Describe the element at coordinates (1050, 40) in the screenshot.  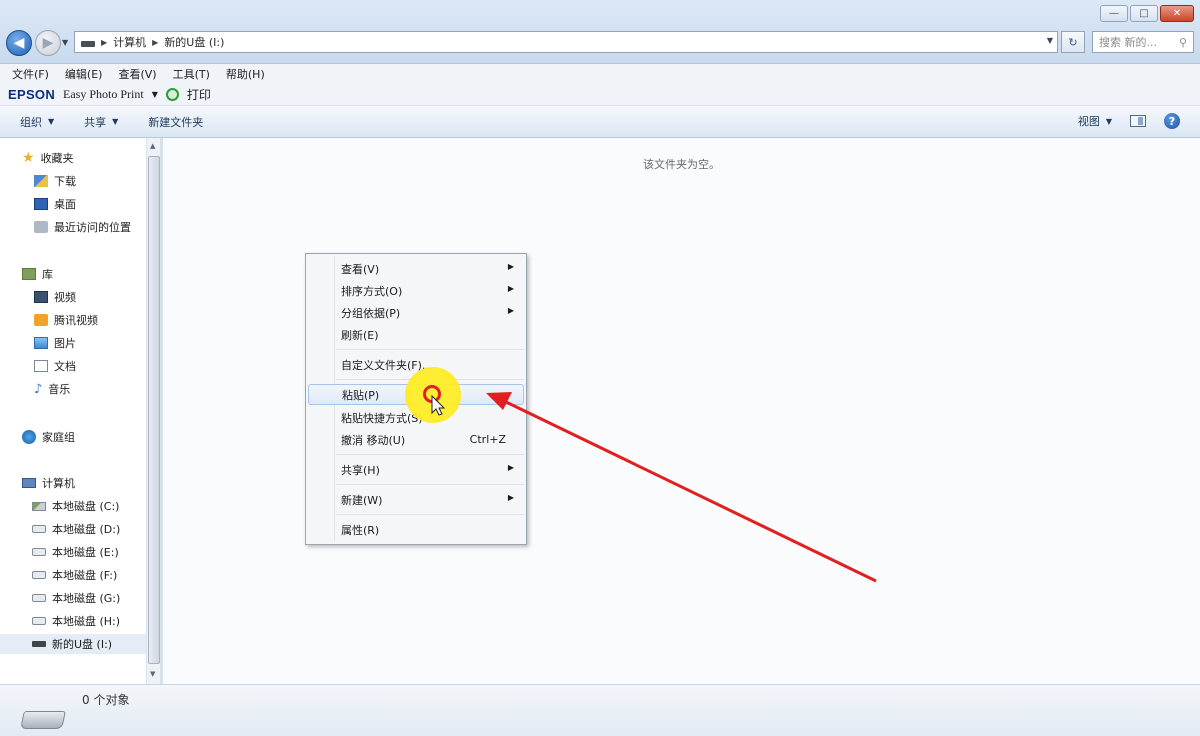
I see `address-dropdown: ▼` at that location.